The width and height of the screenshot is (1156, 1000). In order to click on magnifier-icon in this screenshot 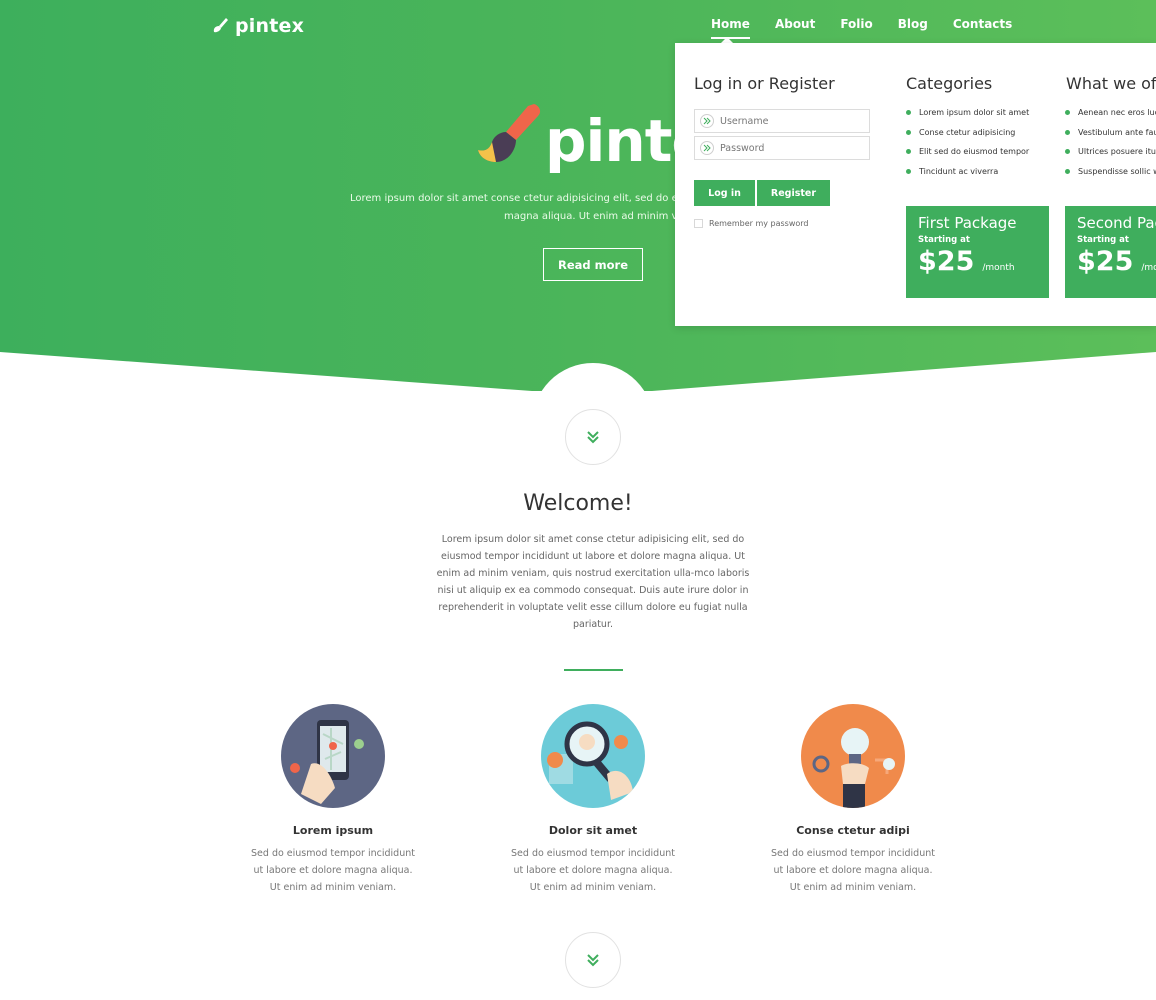, I will do `click(593, 756)`.